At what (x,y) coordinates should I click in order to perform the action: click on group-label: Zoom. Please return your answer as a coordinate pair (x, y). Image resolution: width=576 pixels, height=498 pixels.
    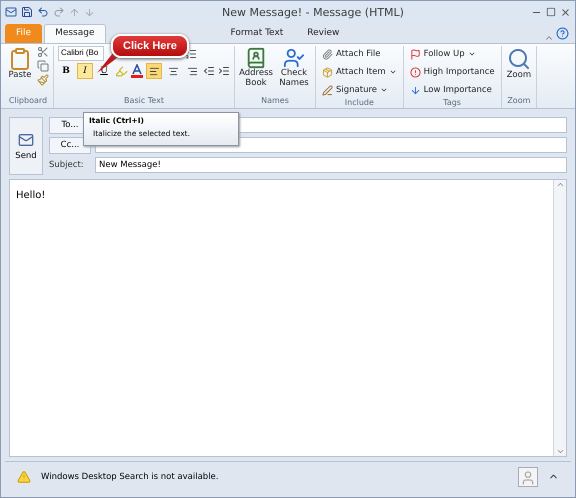
    Looking at the image, I should click on (519, 101).